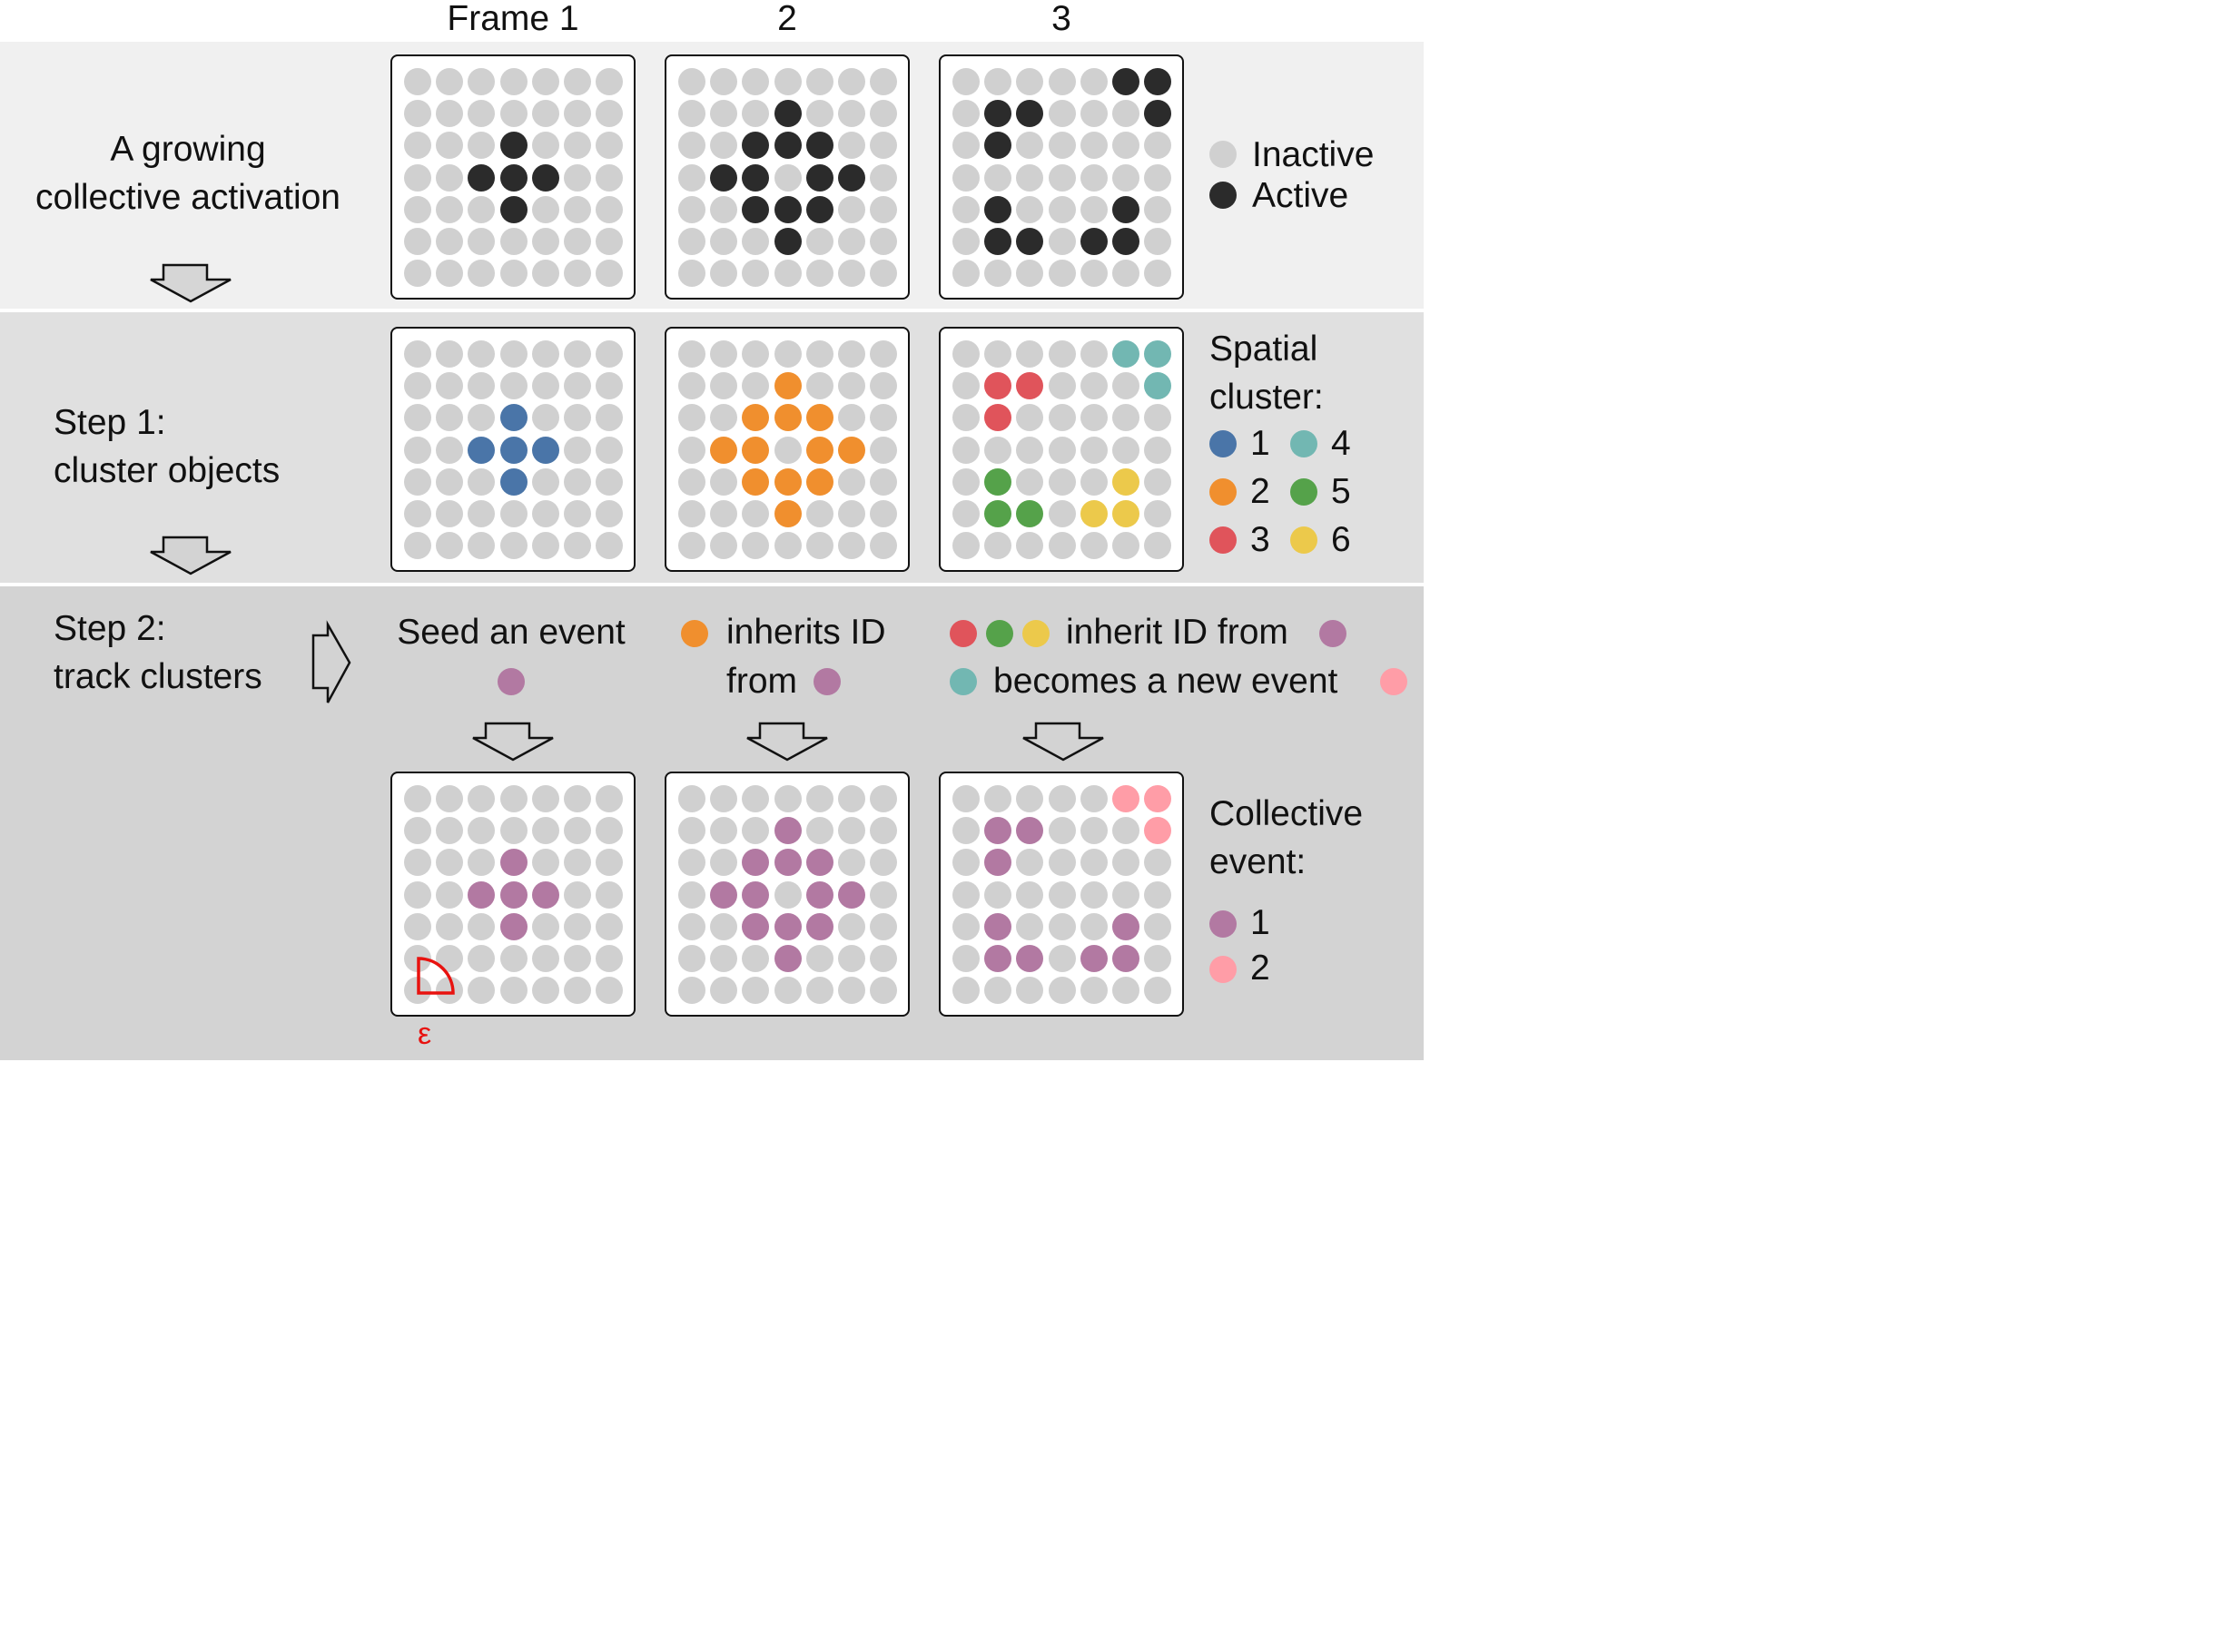 The image size is (2219, 1652). I want to click on event-legend-title-line2: event:, so click(1258, 861).